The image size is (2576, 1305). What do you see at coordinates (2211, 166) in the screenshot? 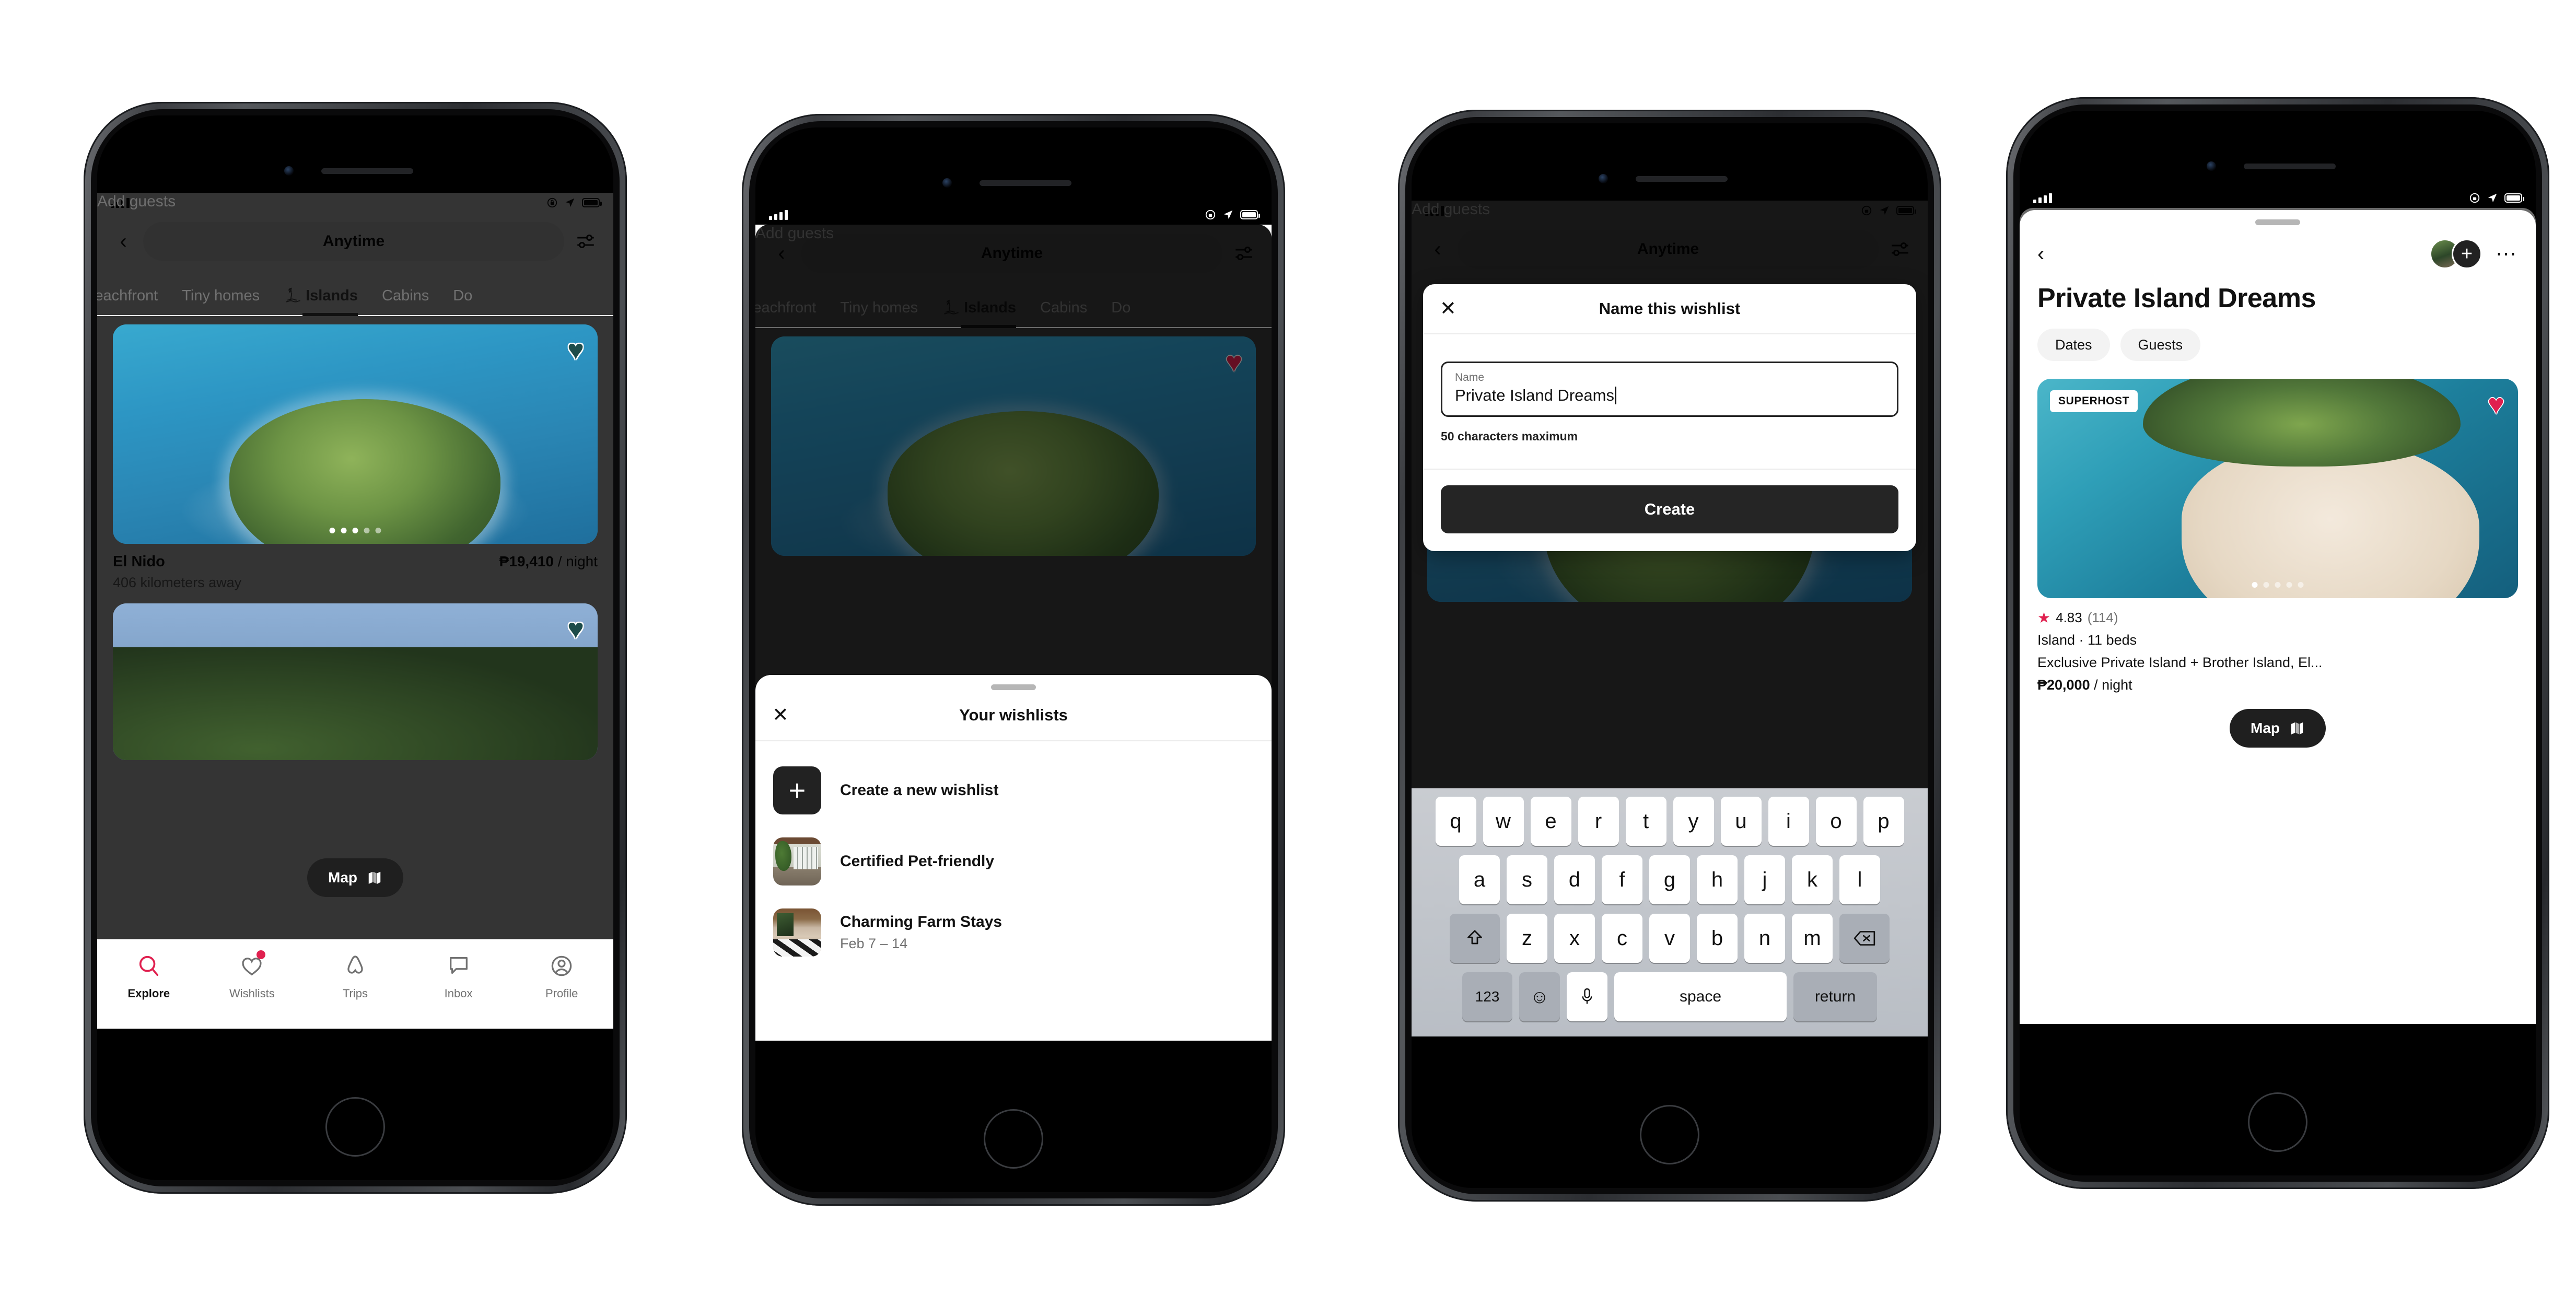
I see `front-camera-icon` at bounding box center [2211, 166].